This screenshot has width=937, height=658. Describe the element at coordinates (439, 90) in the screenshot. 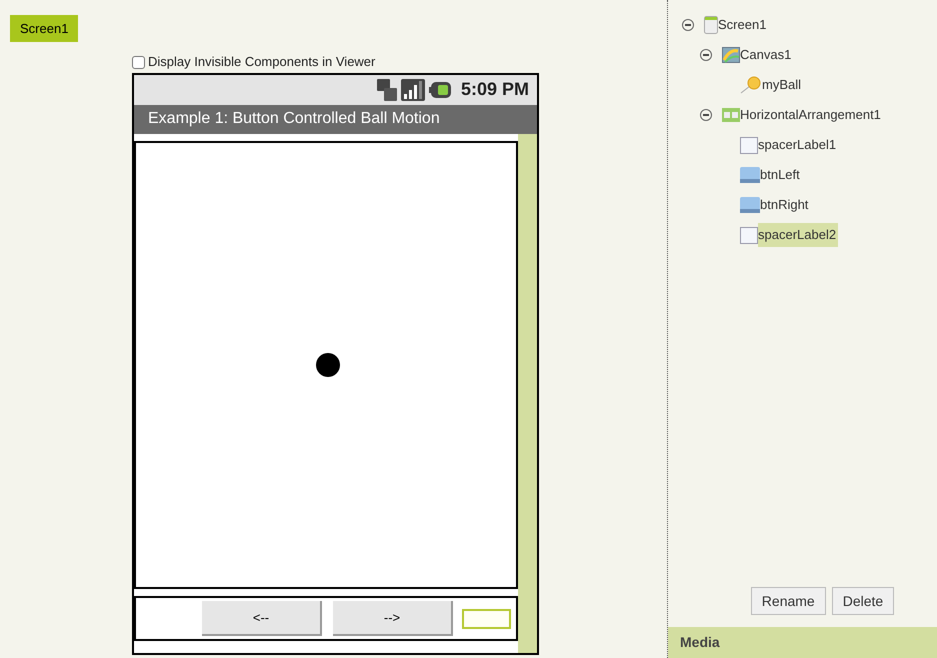

I see `battery-icon` at that location.